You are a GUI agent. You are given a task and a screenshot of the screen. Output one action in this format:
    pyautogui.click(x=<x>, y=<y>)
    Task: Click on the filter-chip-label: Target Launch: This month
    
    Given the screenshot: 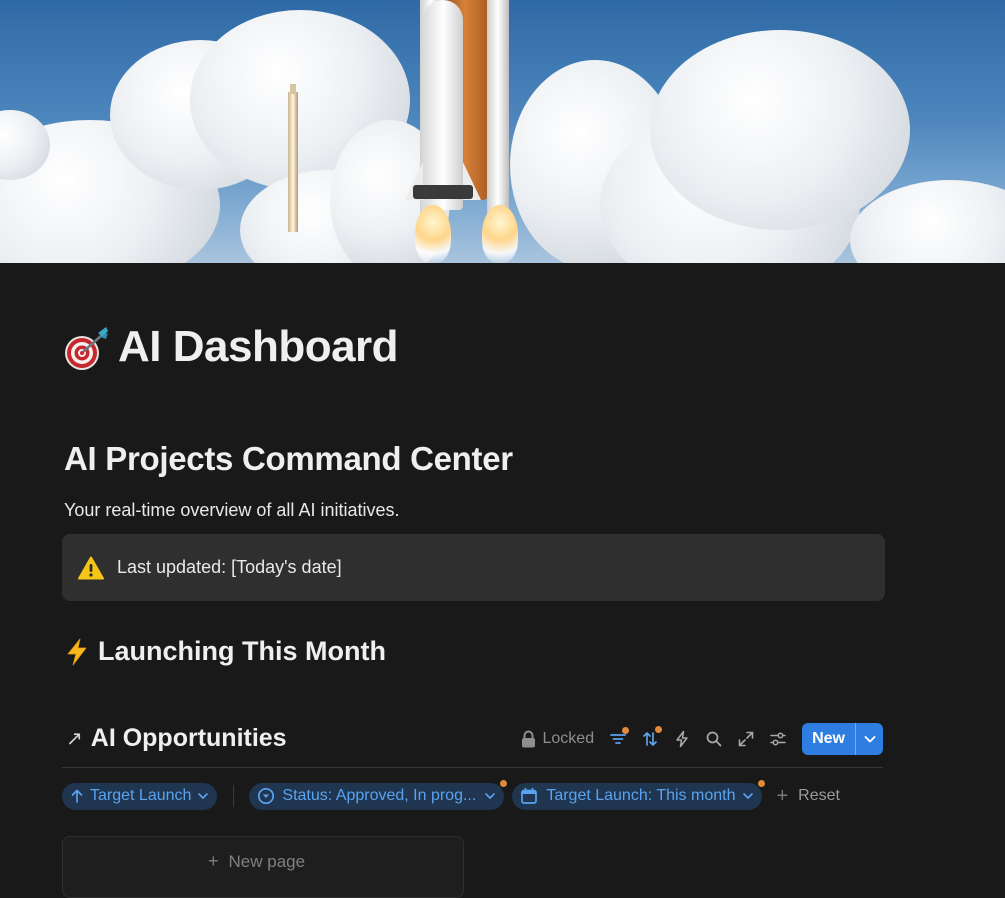 What is the action you would take?
    pyautogui.click(x=641, y=795)
    